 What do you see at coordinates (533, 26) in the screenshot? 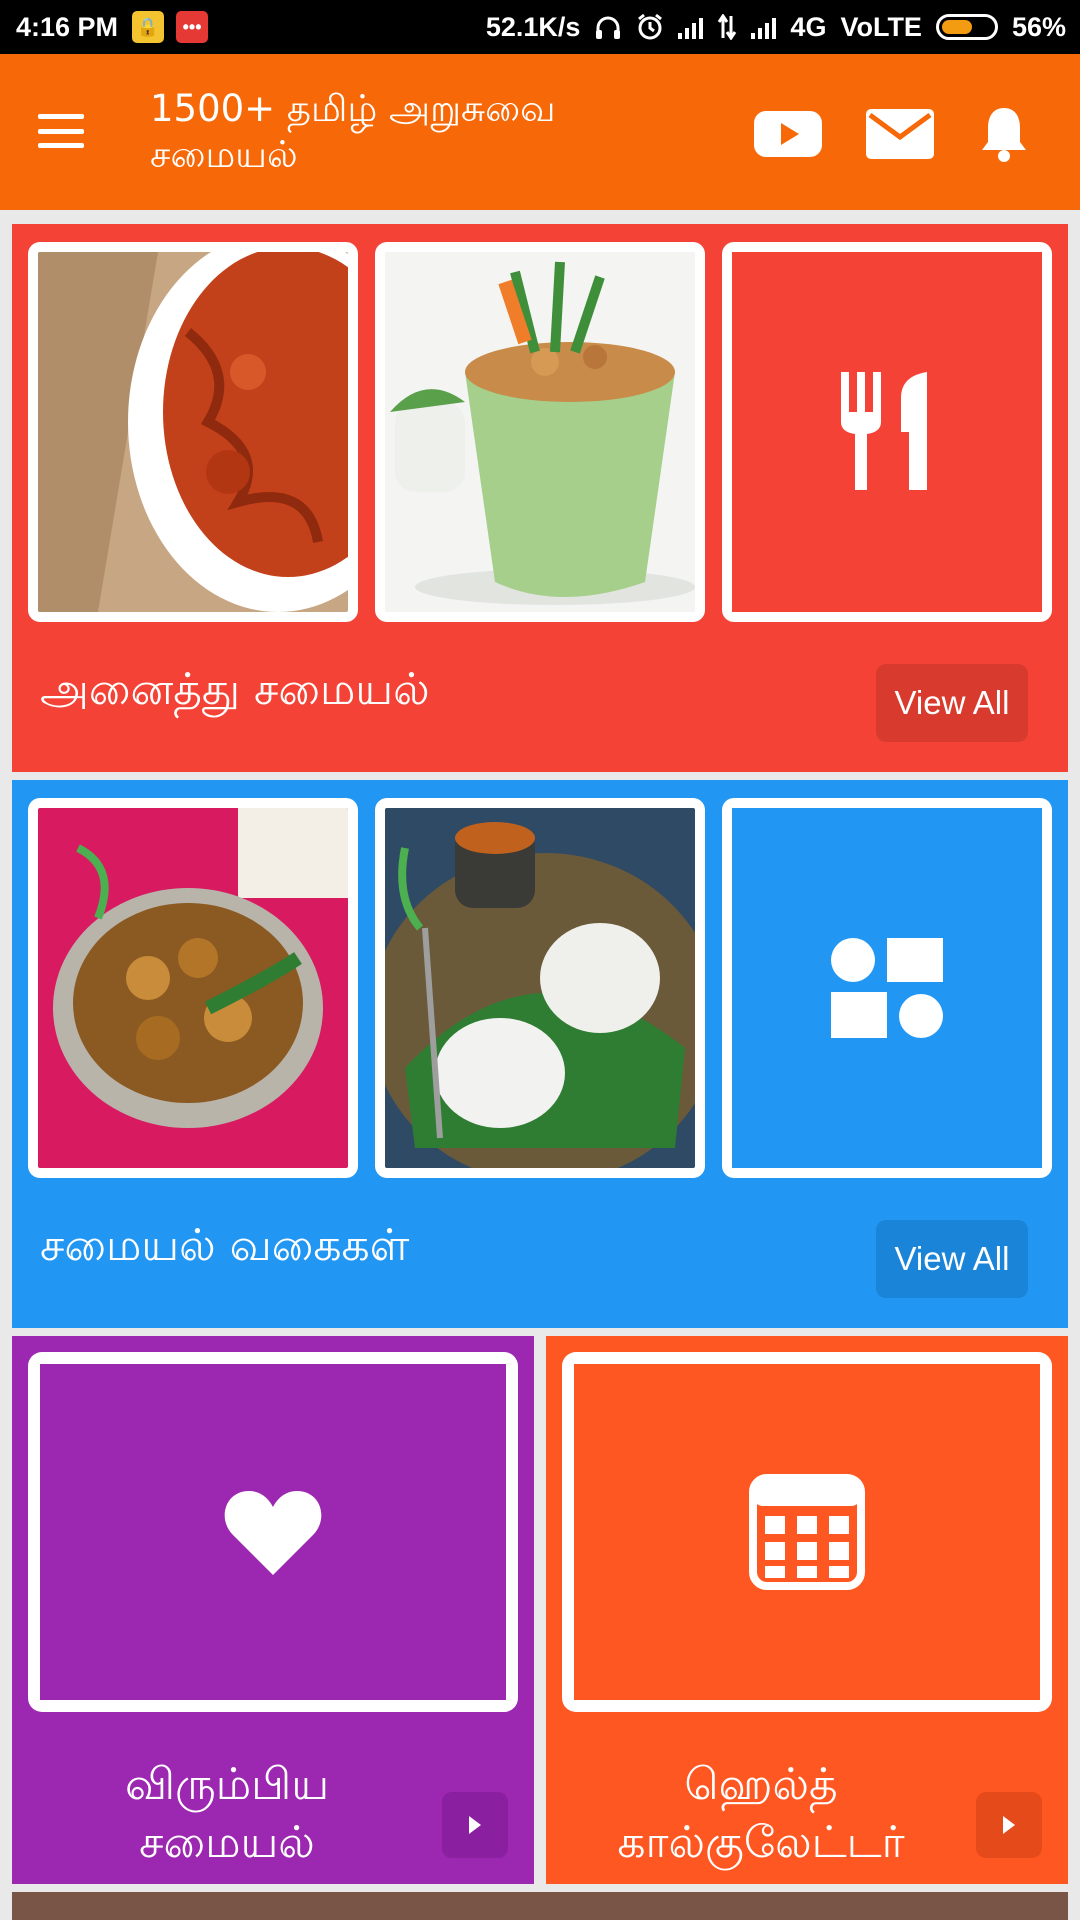
I see `network-speed: 52.1K/s` at bounding box center [533, 26].